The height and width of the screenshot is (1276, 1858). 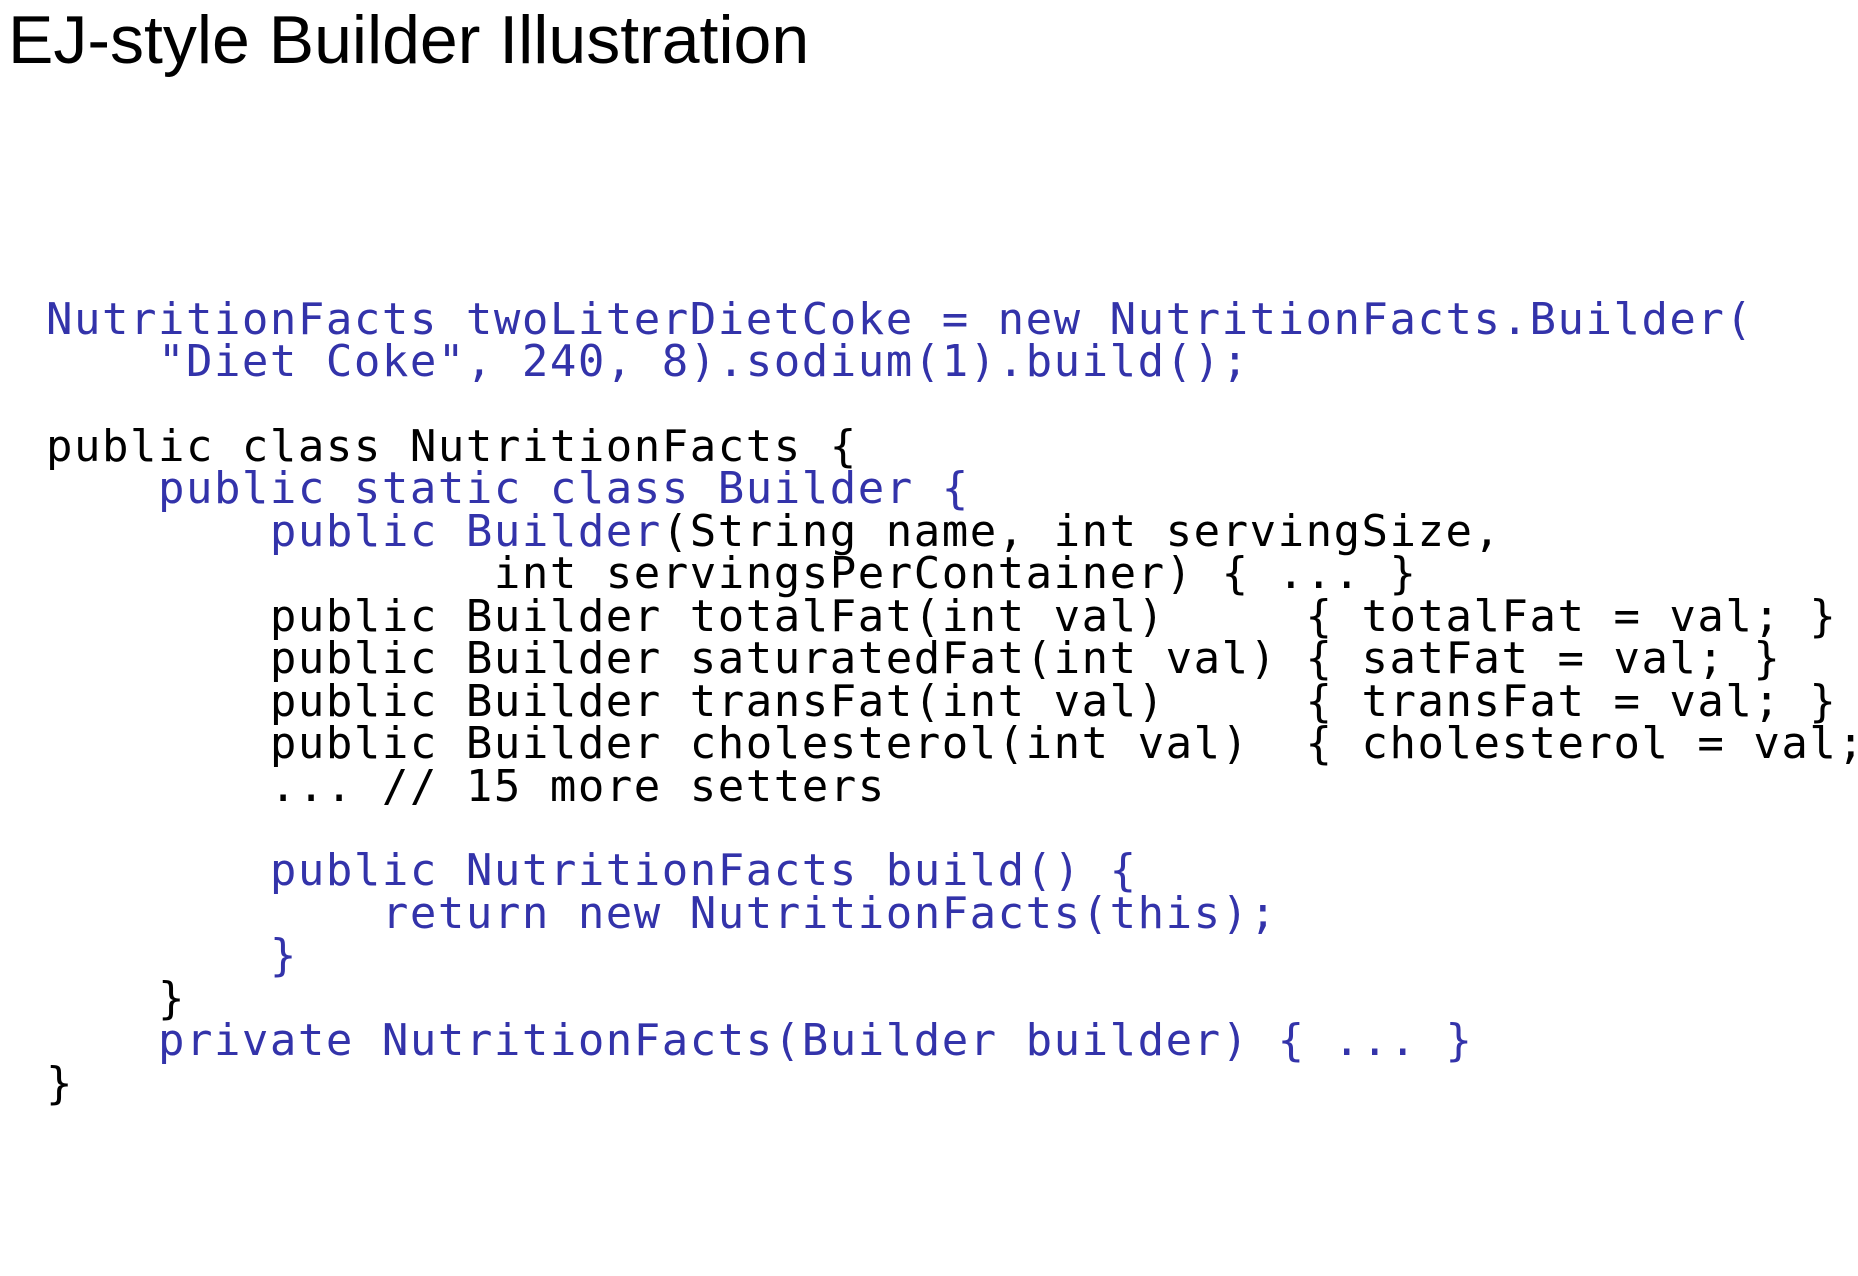 I want to click on code-line: ... // 15 more setters, so click(x=466, y=787).